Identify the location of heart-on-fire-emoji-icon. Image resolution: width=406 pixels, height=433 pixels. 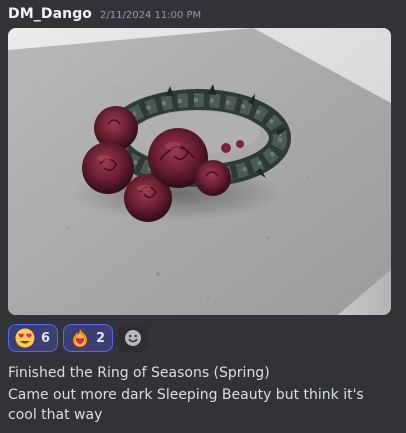
(80, 338).